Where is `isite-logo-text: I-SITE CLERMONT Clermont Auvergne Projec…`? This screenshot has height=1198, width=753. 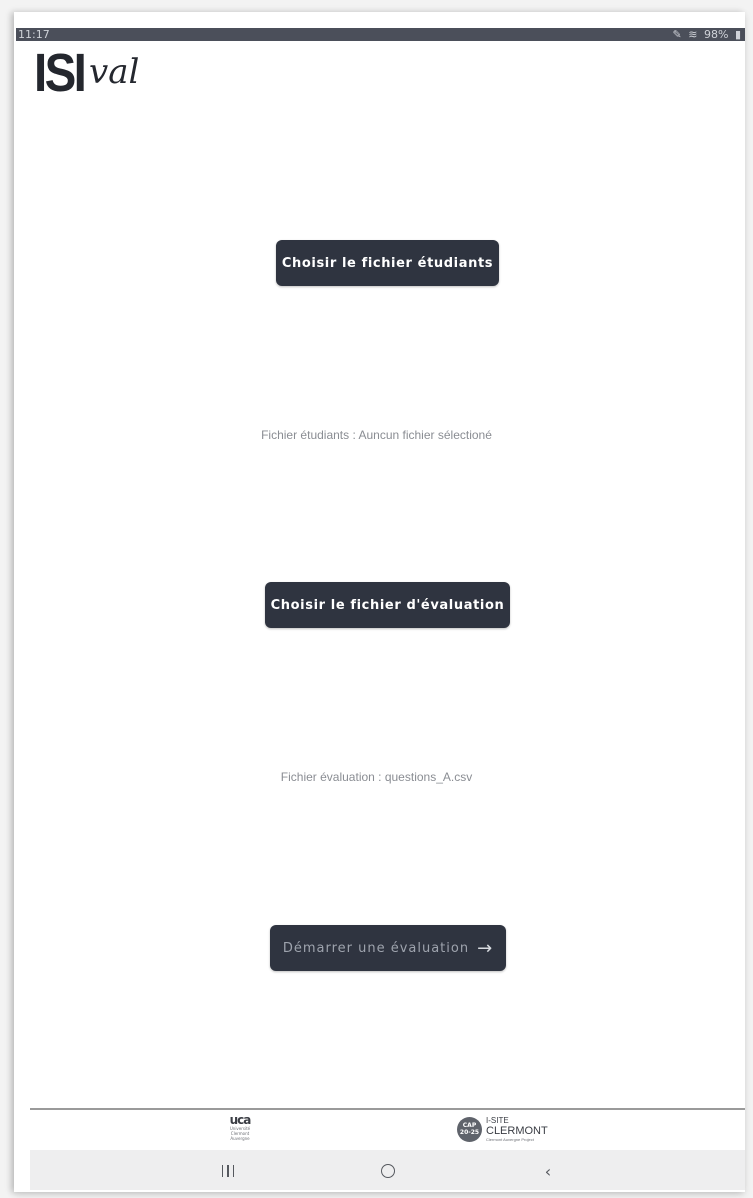 isite-logo-text: I-SITE CLERMONT Clermont Auvergne Projec… is located at coordinates (517, 1129).